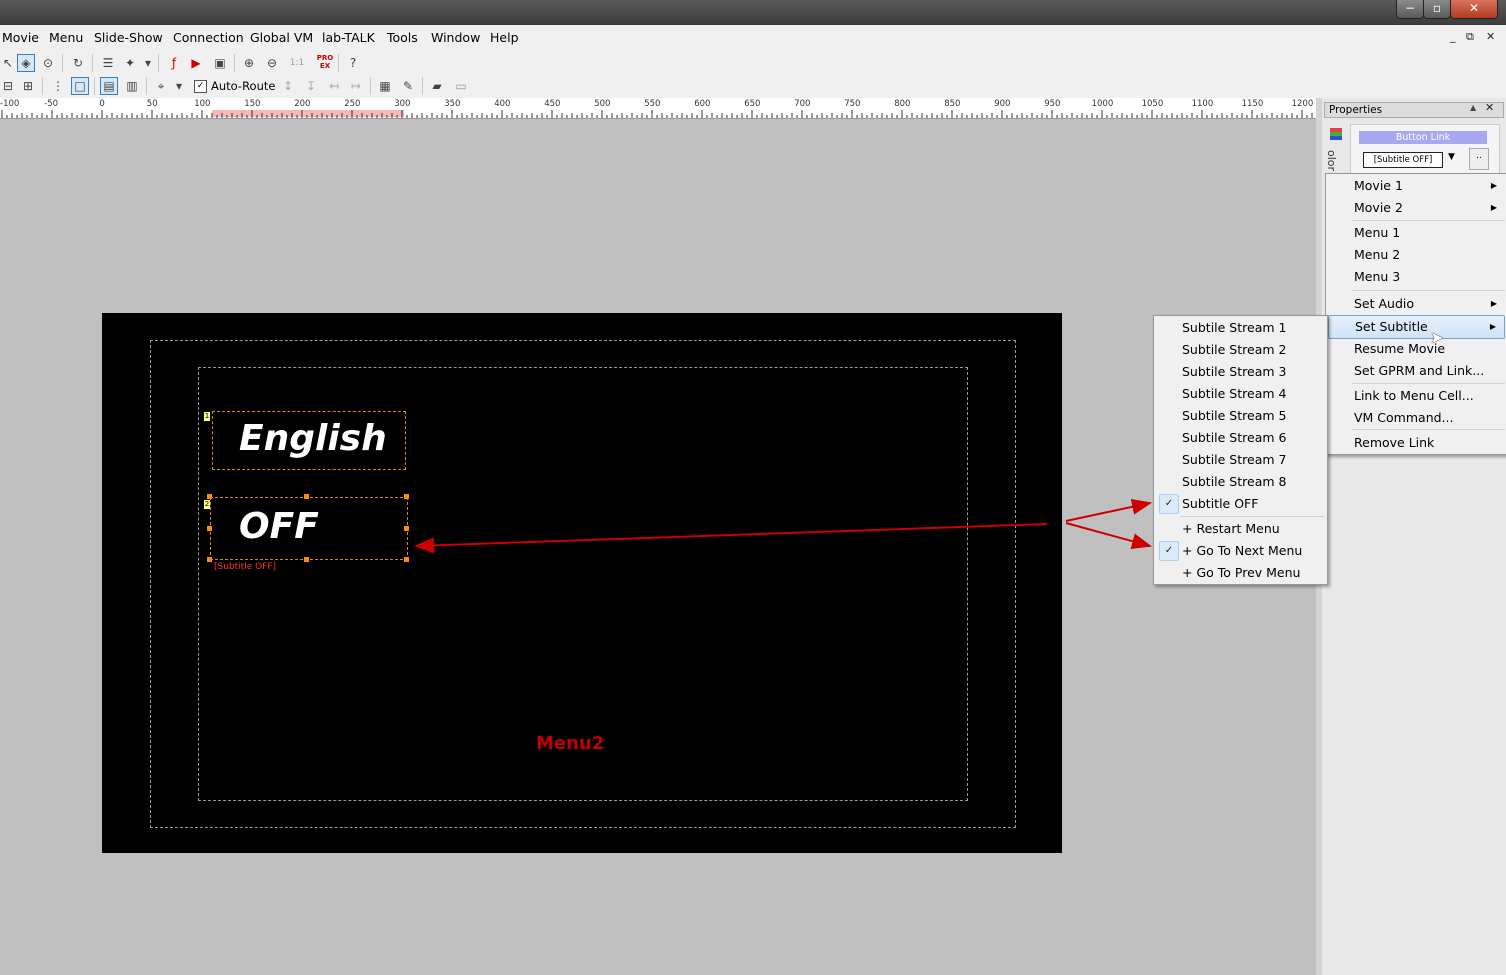 The height and width of the screenshot is (975, 1506). I want to click on menu-item-label: Set Audio, so click(1384, 303).